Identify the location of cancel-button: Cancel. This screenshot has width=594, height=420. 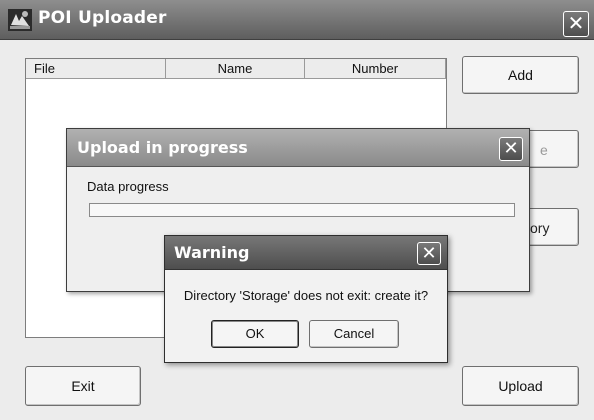
(354, 334).